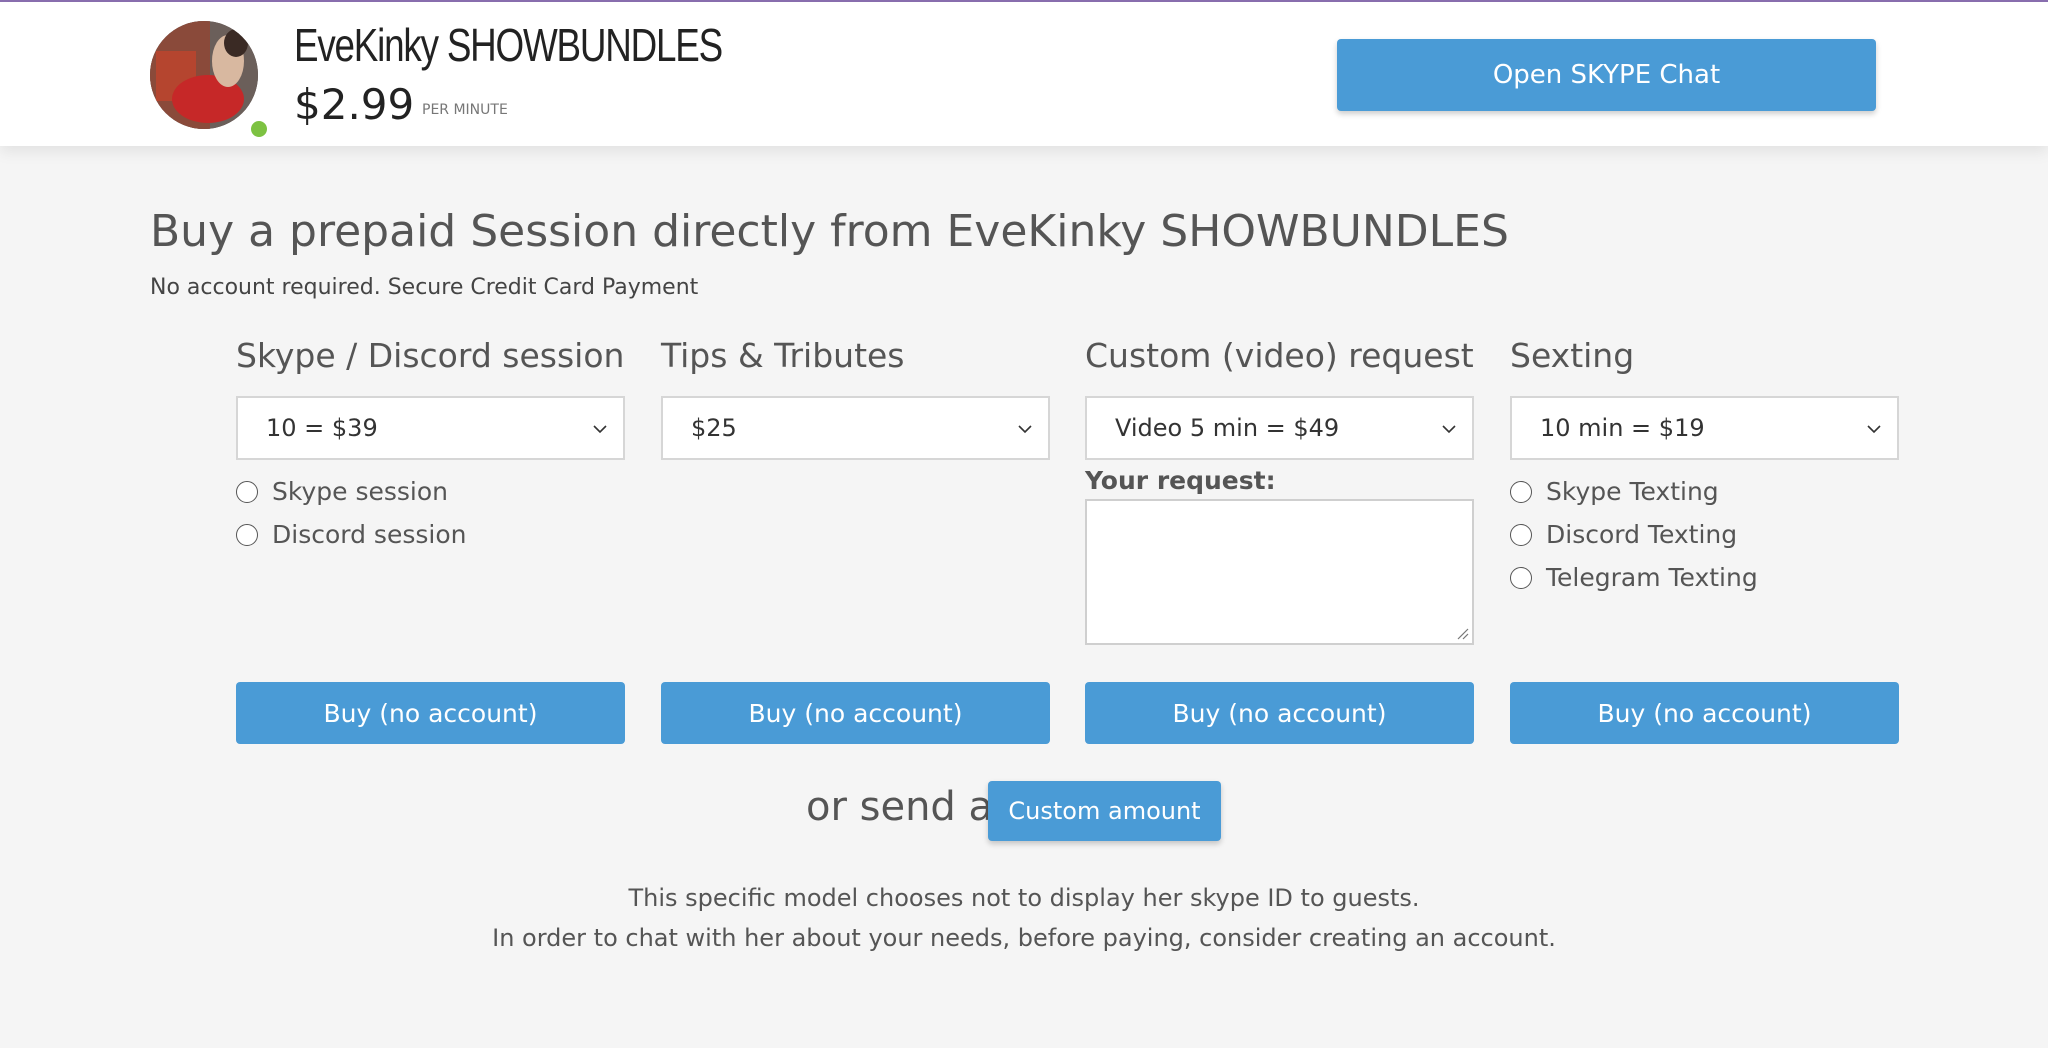  I want to click on radio-label: Telegram Texting, so click(1652, 577).